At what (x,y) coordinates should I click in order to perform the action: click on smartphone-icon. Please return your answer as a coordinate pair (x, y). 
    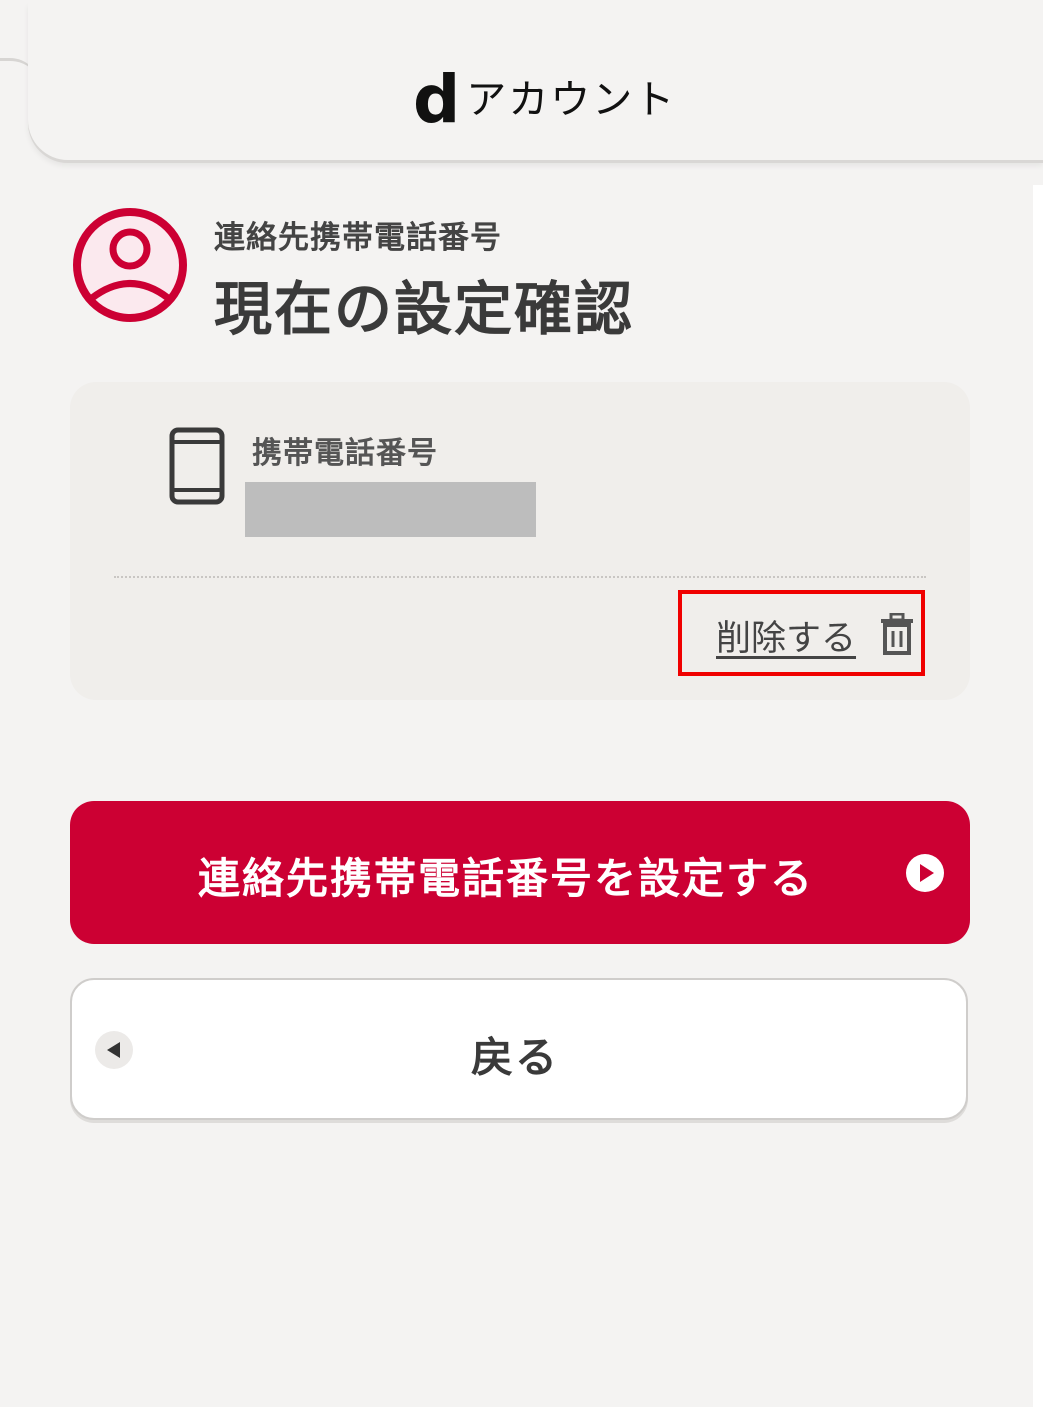
    Looking at the image, I should click on (197, 466).